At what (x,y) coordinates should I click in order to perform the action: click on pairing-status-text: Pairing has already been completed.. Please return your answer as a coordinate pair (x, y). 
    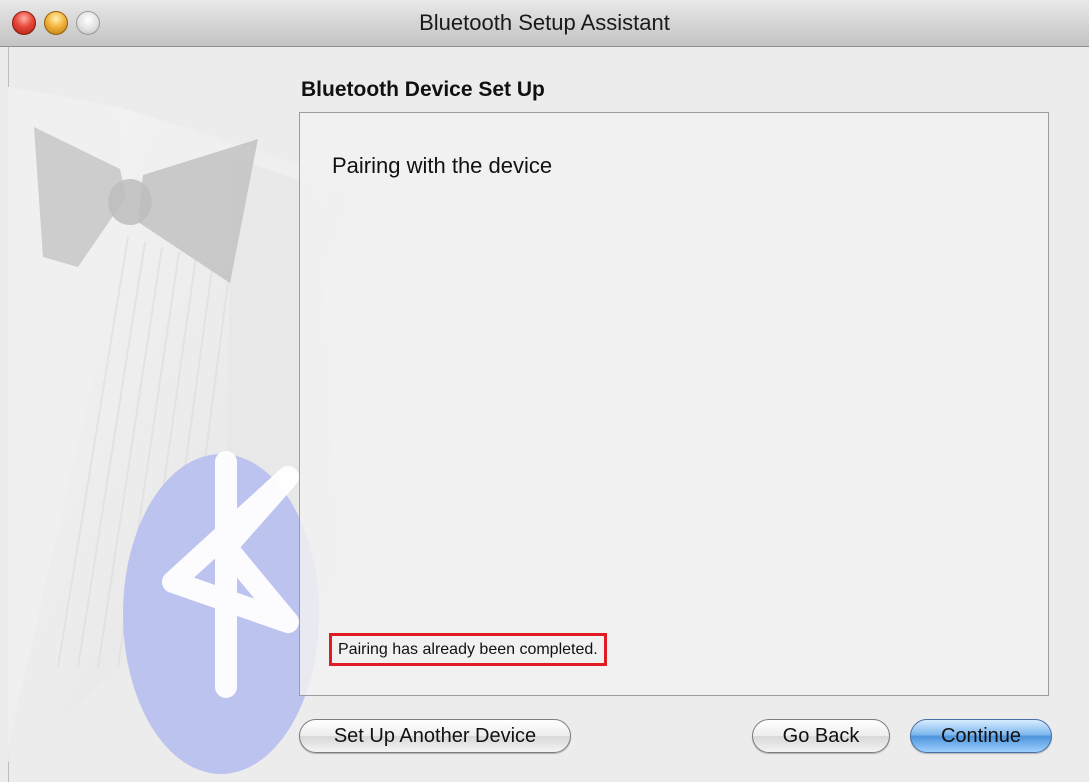
    Looking at the image, I should click on (468, 649).